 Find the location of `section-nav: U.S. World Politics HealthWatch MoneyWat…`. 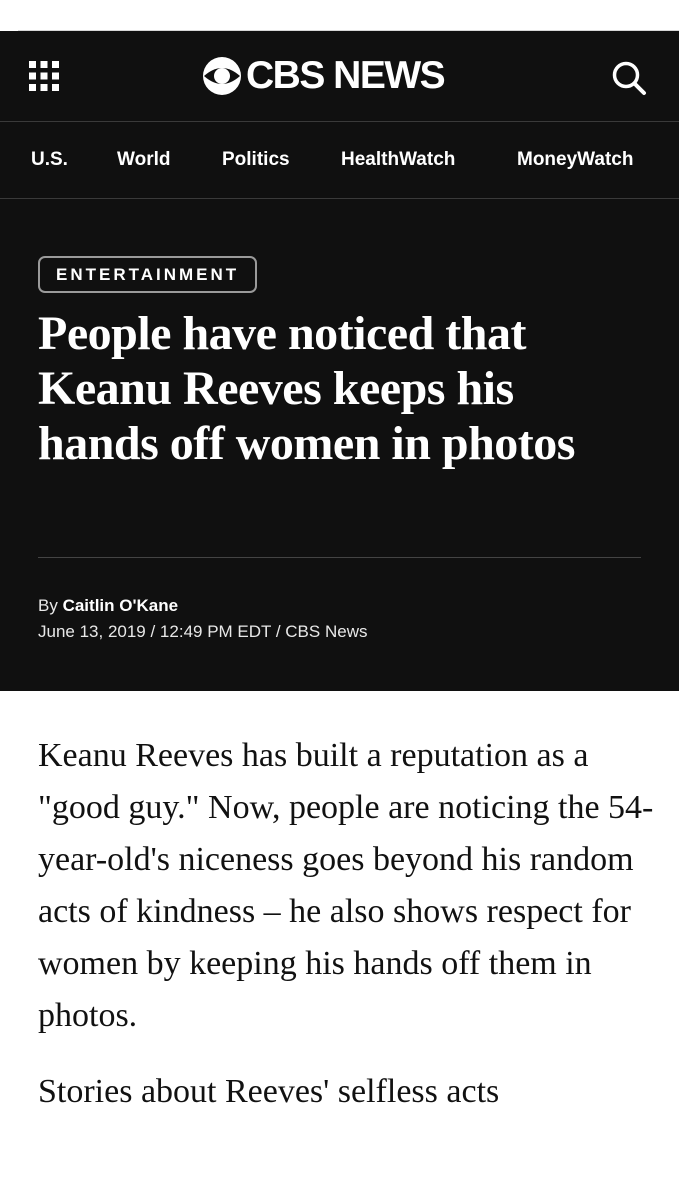

section-nav: U.S. World Politics HealthWatch MoneyWat… is located at coordinates (339, 160).